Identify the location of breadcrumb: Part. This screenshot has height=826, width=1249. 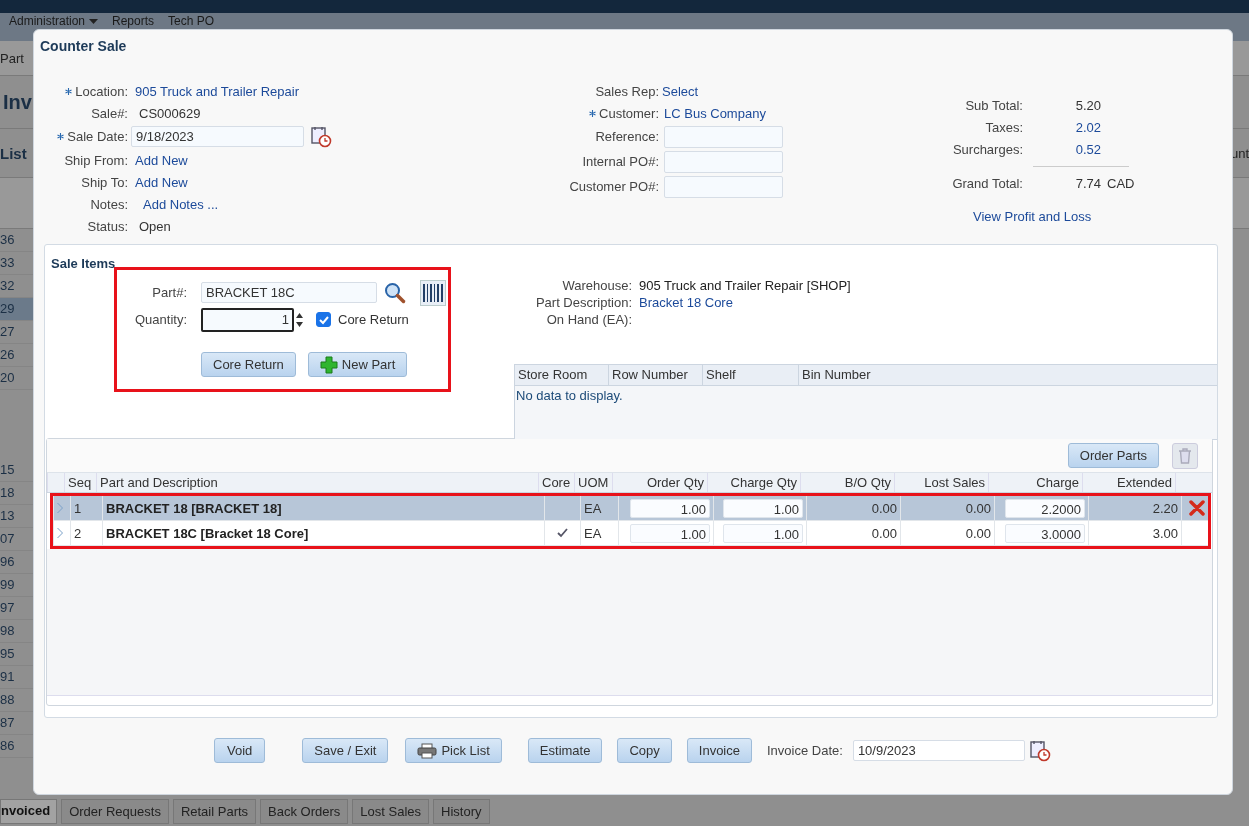
(12, 58).